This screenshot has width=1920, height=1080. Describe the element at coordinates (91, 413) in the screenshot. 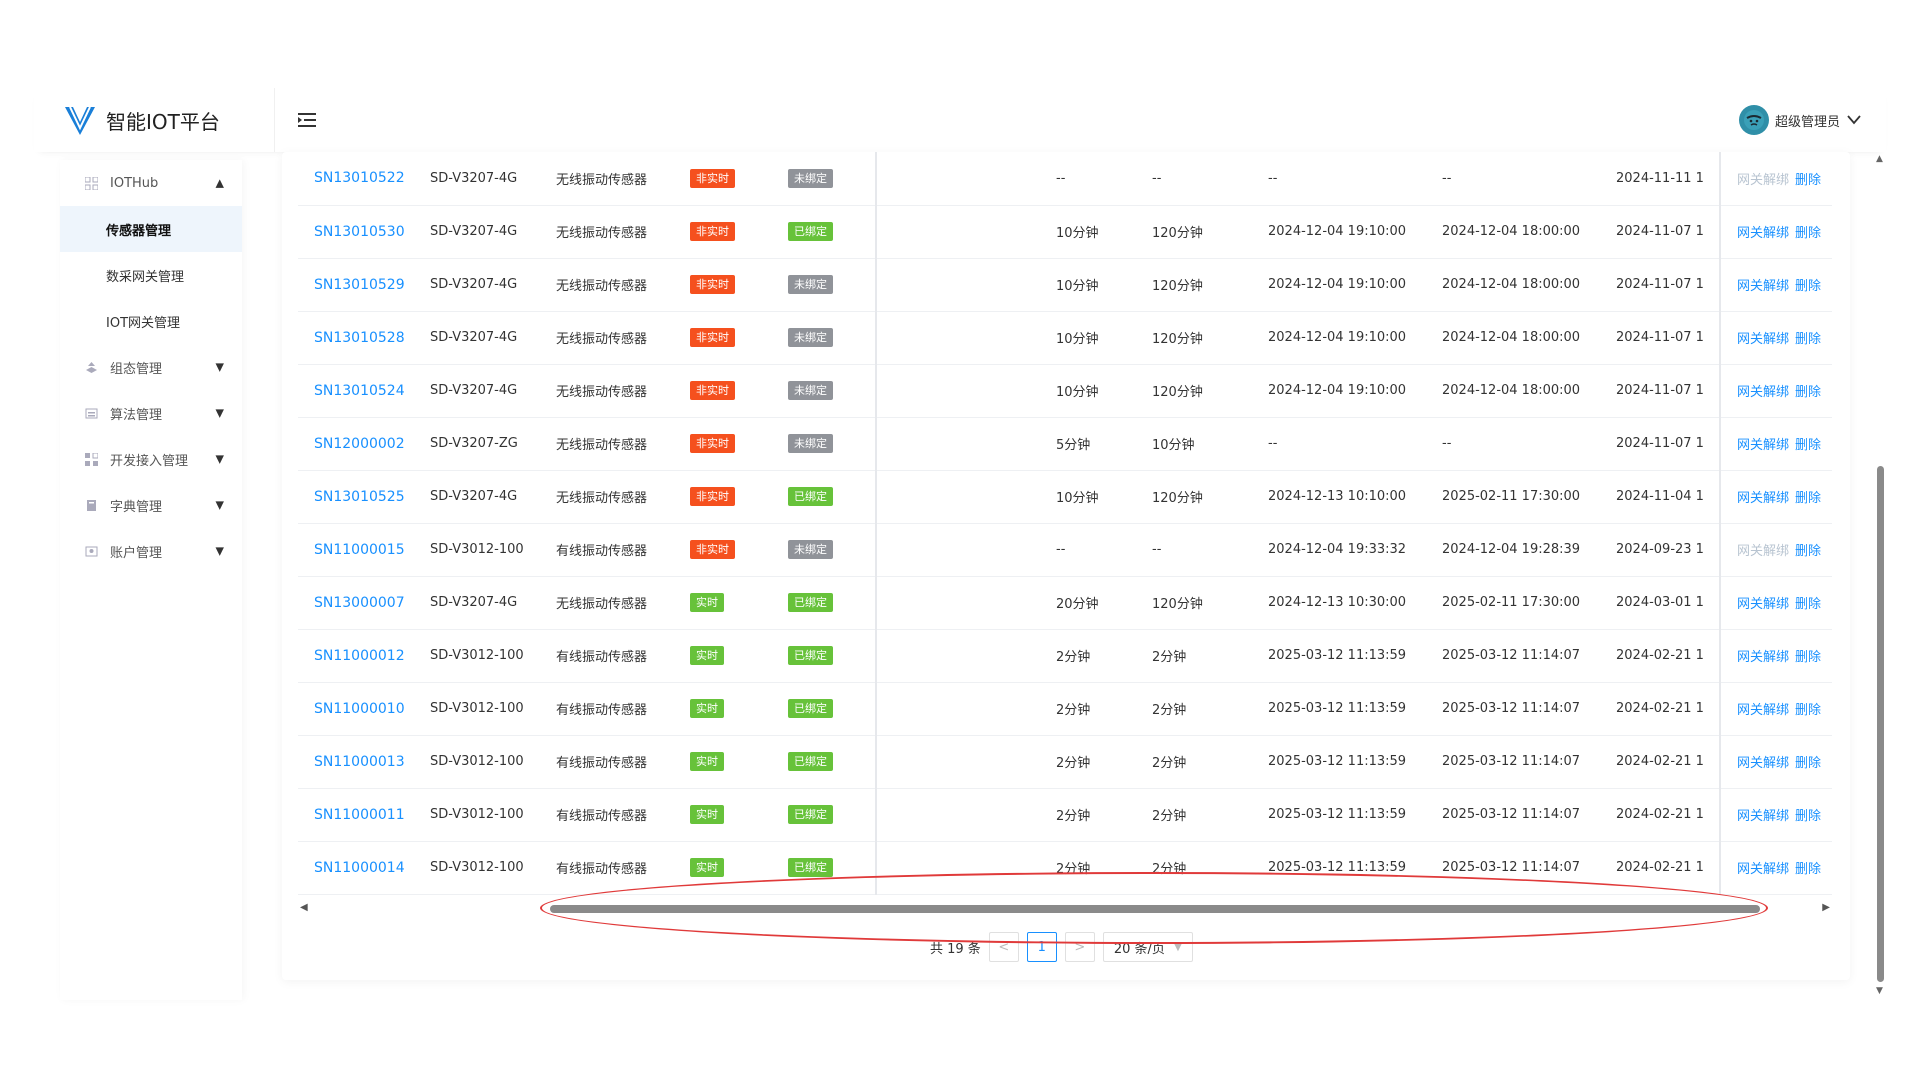

I see `list-icon` at that location.